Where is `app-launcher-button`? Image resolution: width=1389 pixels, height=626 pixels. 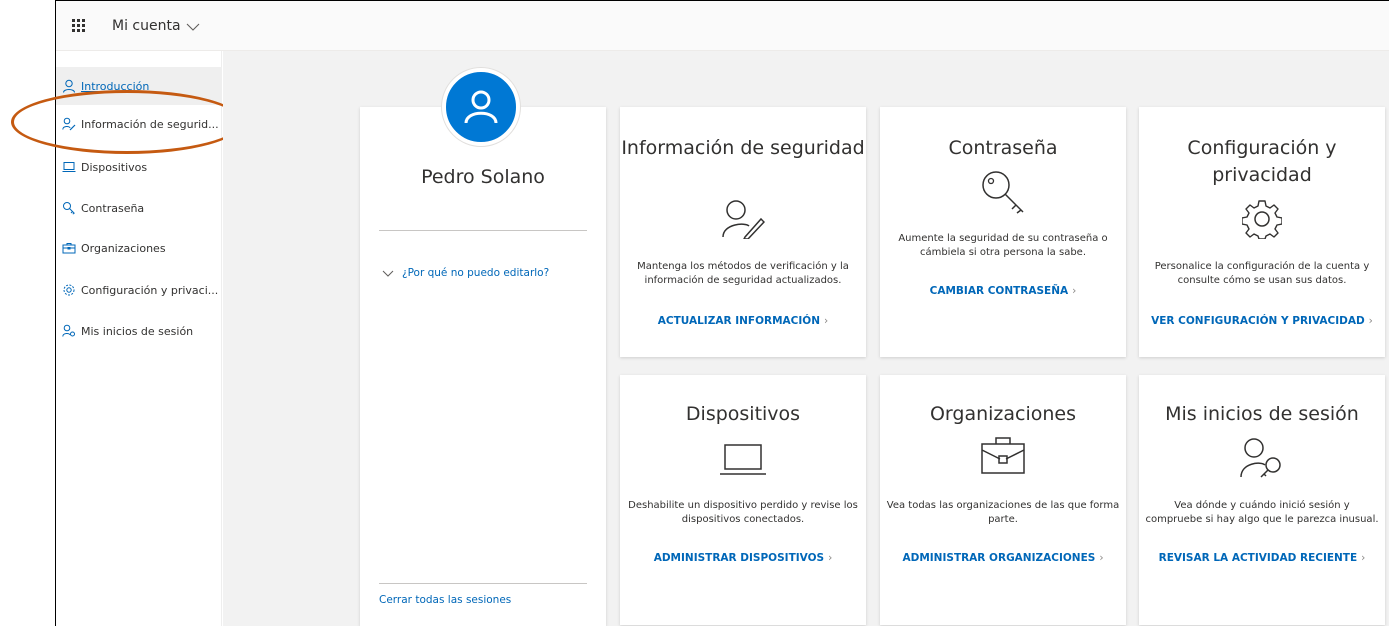
app-launcher-button is located at coordinates (78, 26).